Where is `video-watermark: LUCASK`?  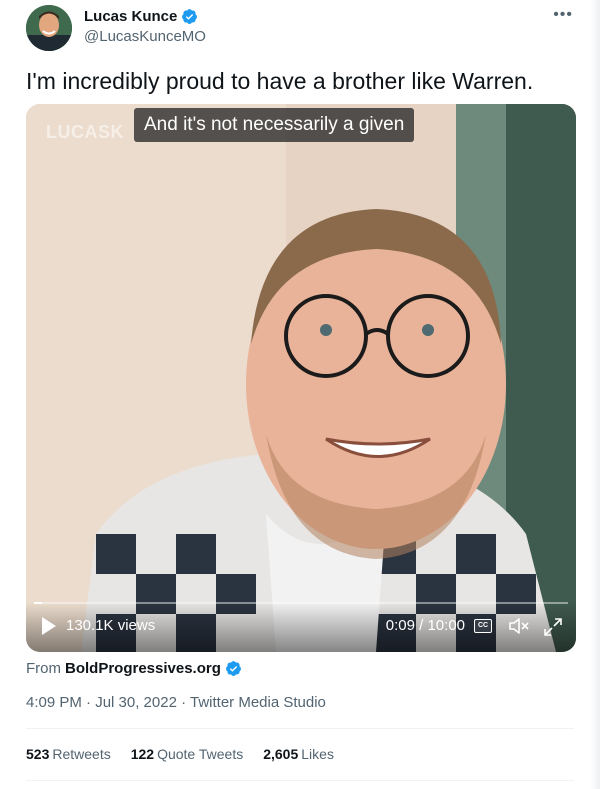 video-watermark: LUCASK is located at coordinates (85, 132).